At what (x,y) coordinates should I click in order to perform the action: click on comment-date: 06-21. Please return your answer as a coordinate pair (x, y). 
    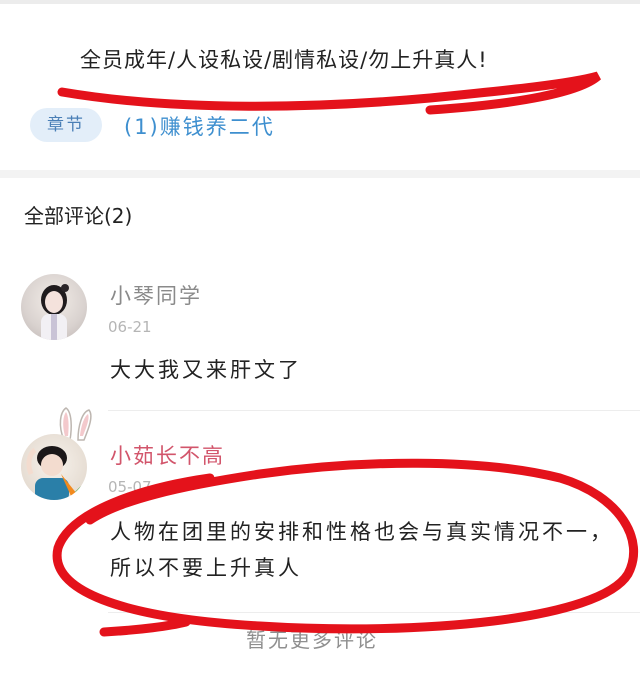
    Looking at the image, I should click on (130, 327).